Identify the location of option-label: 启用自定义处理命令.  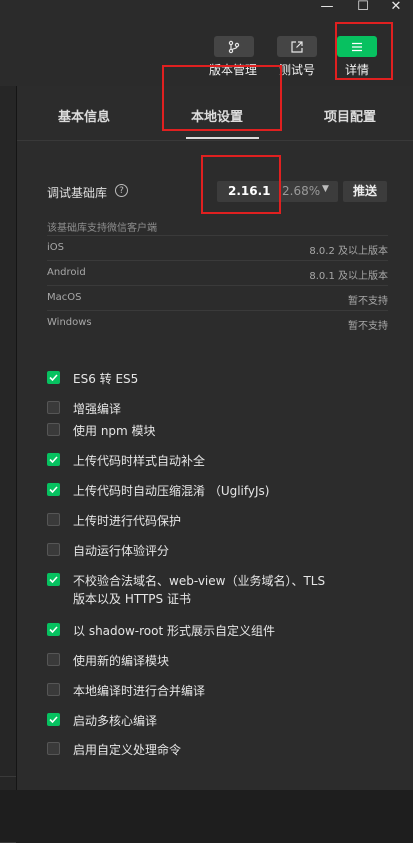
(127, 750).